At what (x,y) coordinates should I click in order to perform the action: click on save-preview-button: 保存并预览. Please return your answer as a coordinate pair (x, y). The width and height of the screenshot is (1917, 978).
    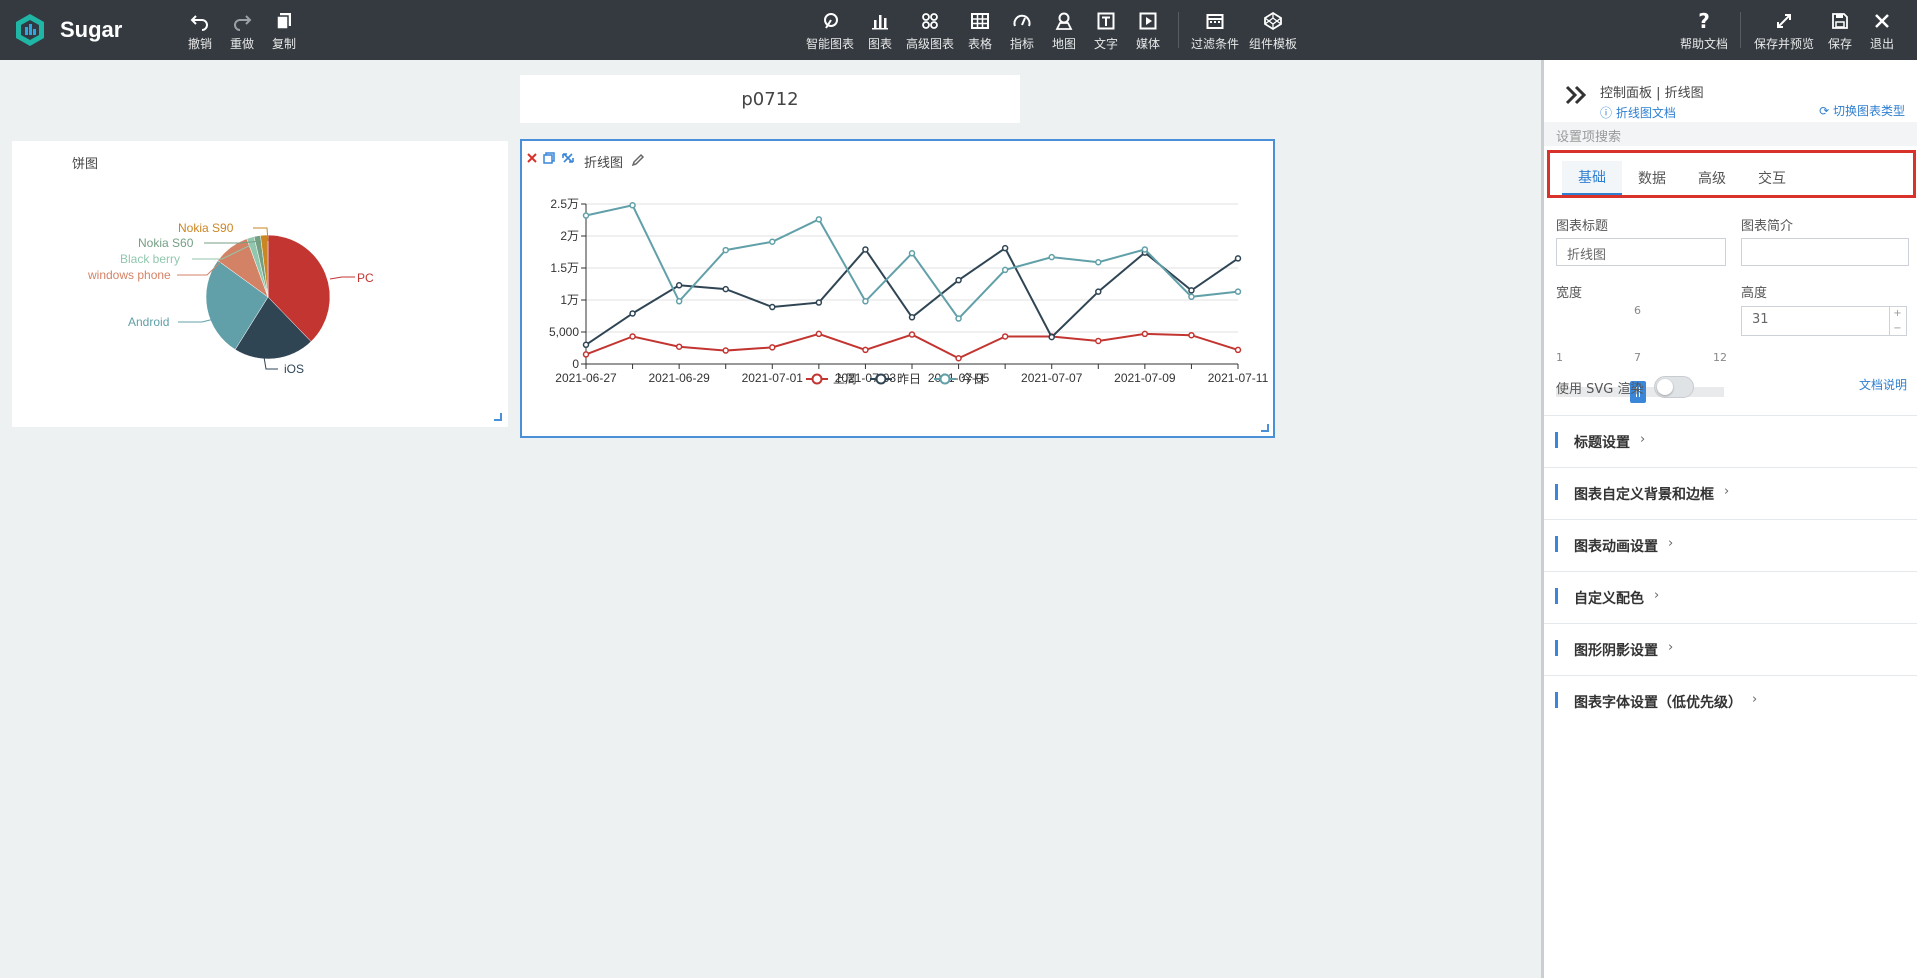
    Looking at the image, I should click on (1784, 31).